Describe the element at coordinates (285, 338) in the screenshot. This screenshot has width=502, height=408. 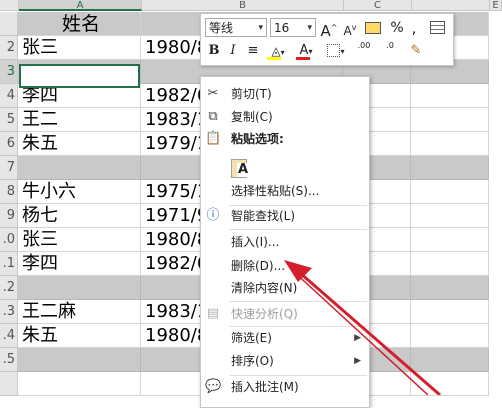
I see `menu-item-filter: 筛选(E) ▶` at that location.